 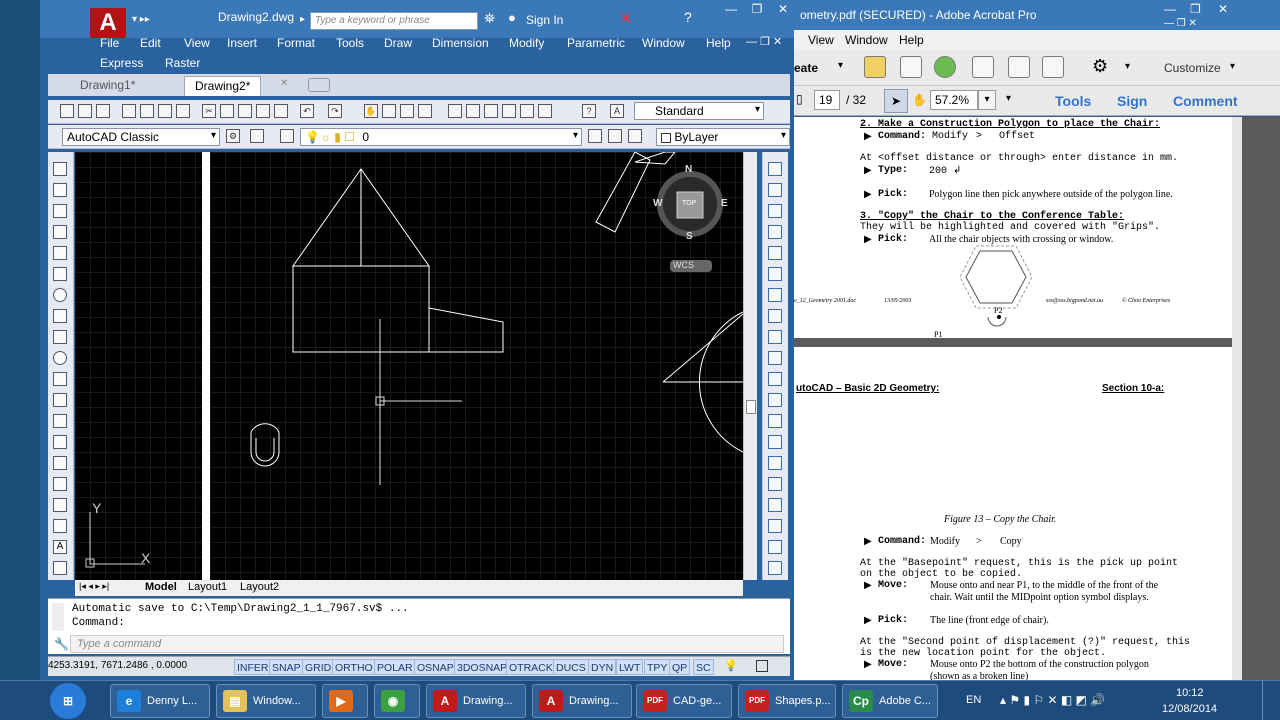 I want to click on zoom-window-icon, so click(x=407, y=111).